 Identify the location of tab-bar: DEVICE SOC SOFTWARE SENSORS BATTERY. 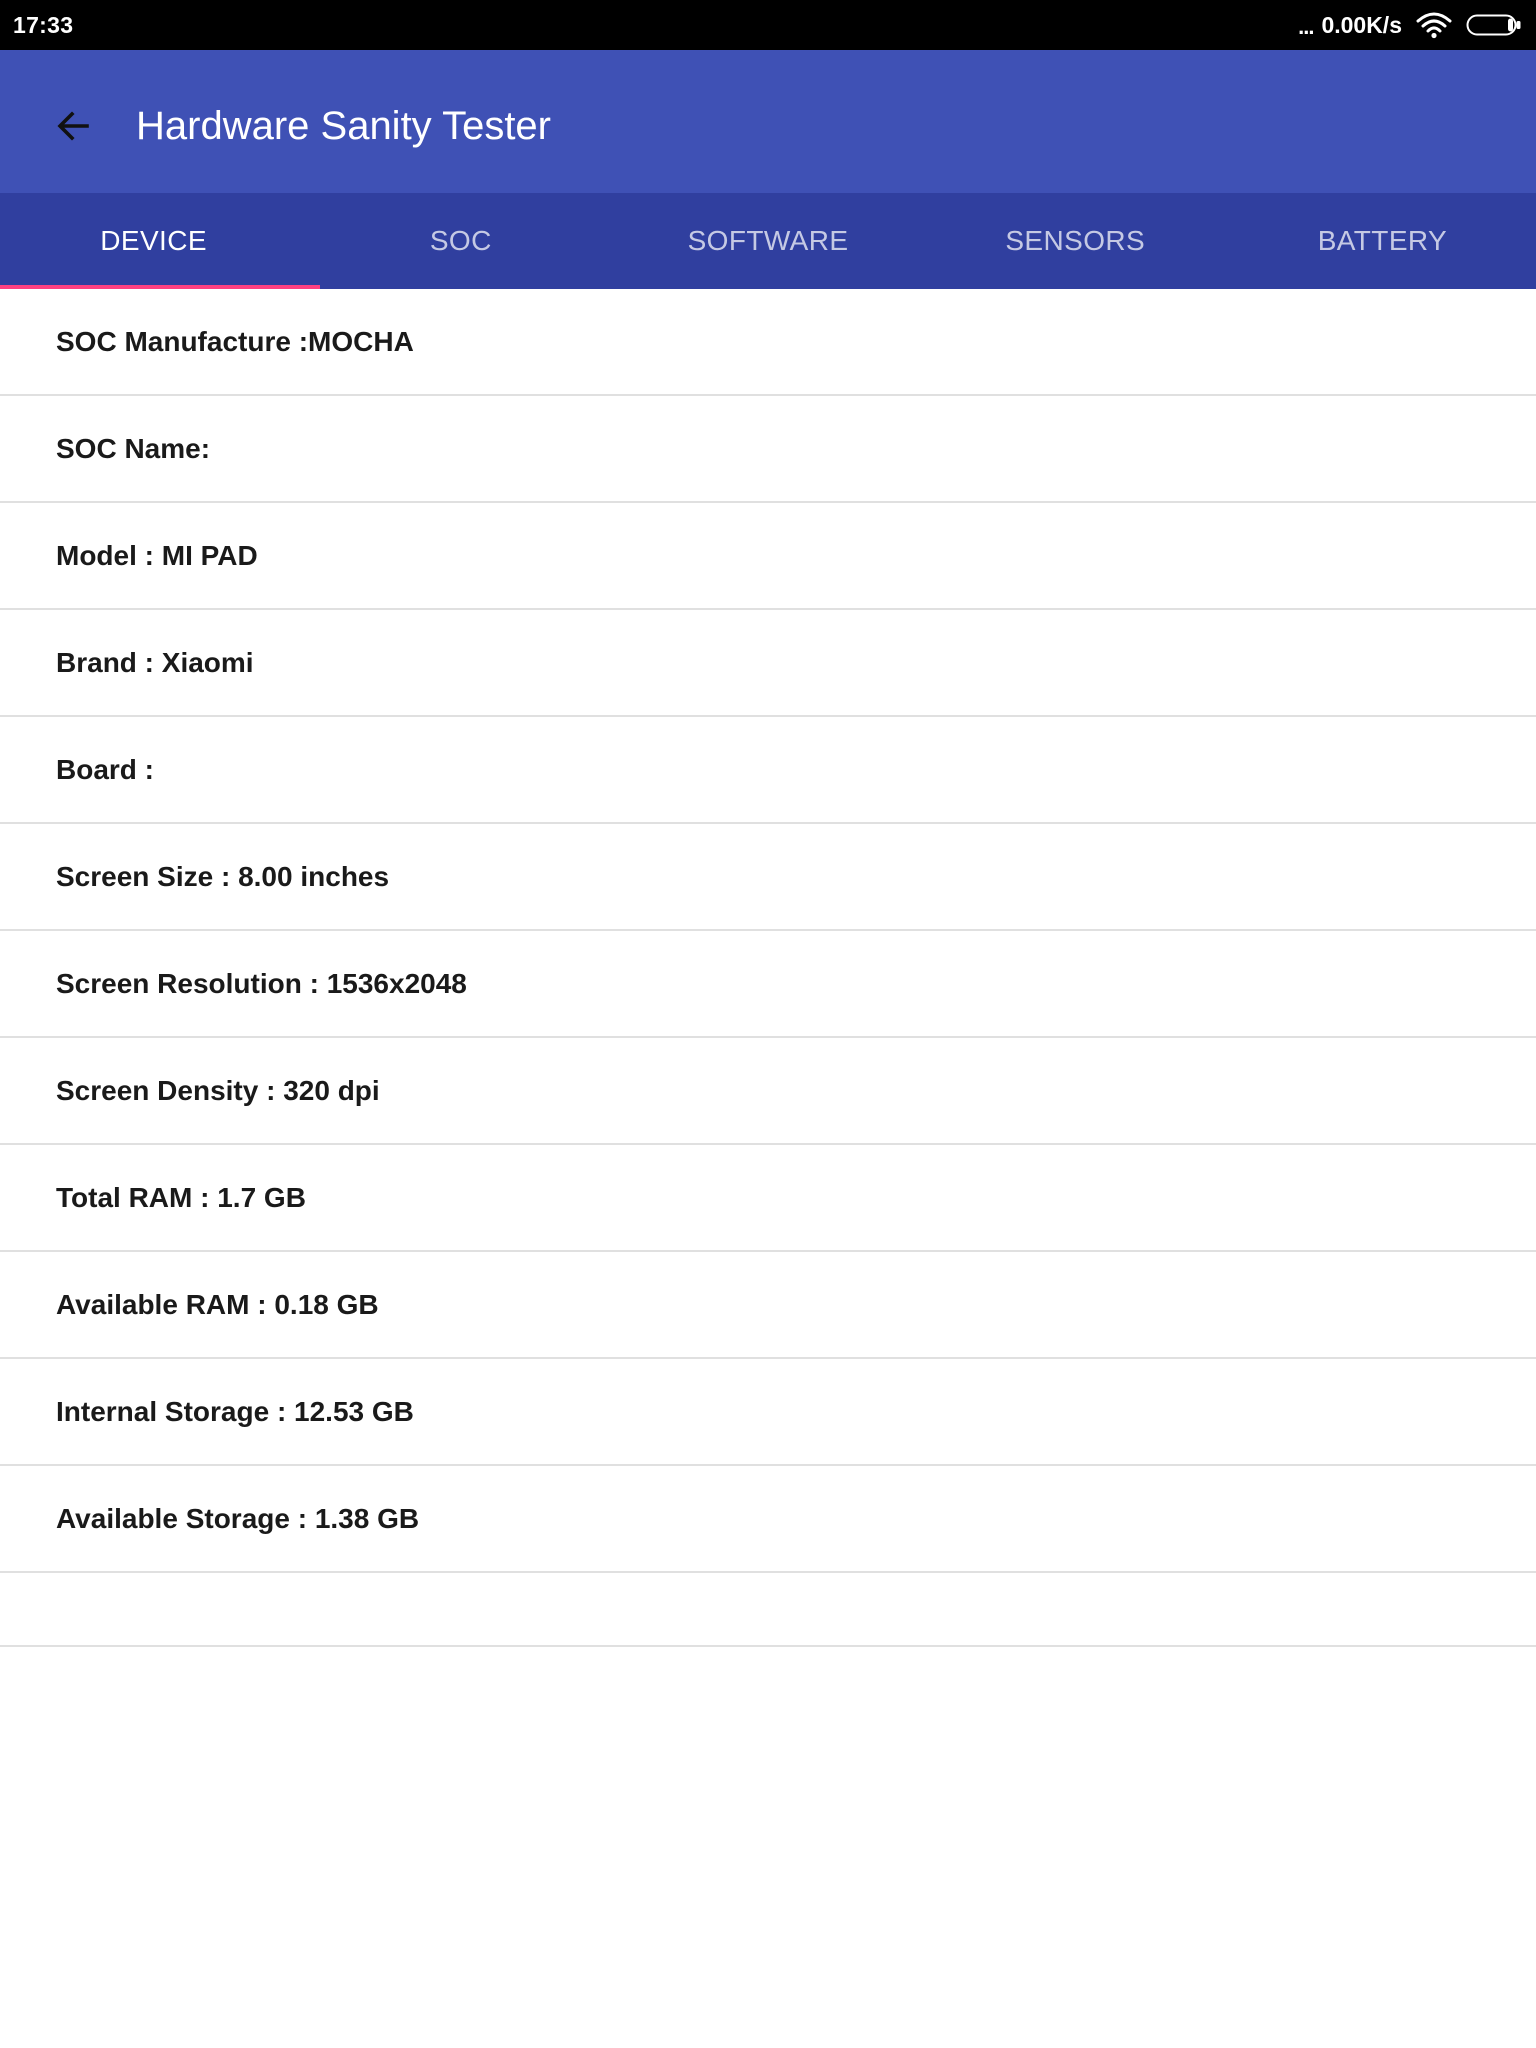
(768, 241).